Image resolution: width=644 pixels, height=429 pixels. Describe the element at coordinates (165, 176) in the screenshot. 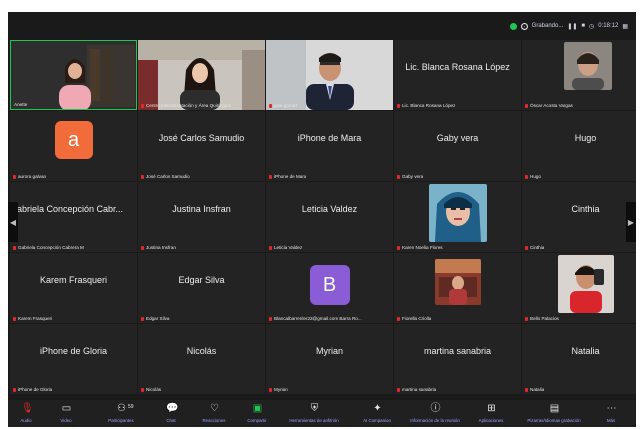

I see `participant-label: José Carlos Samudio` at that location.